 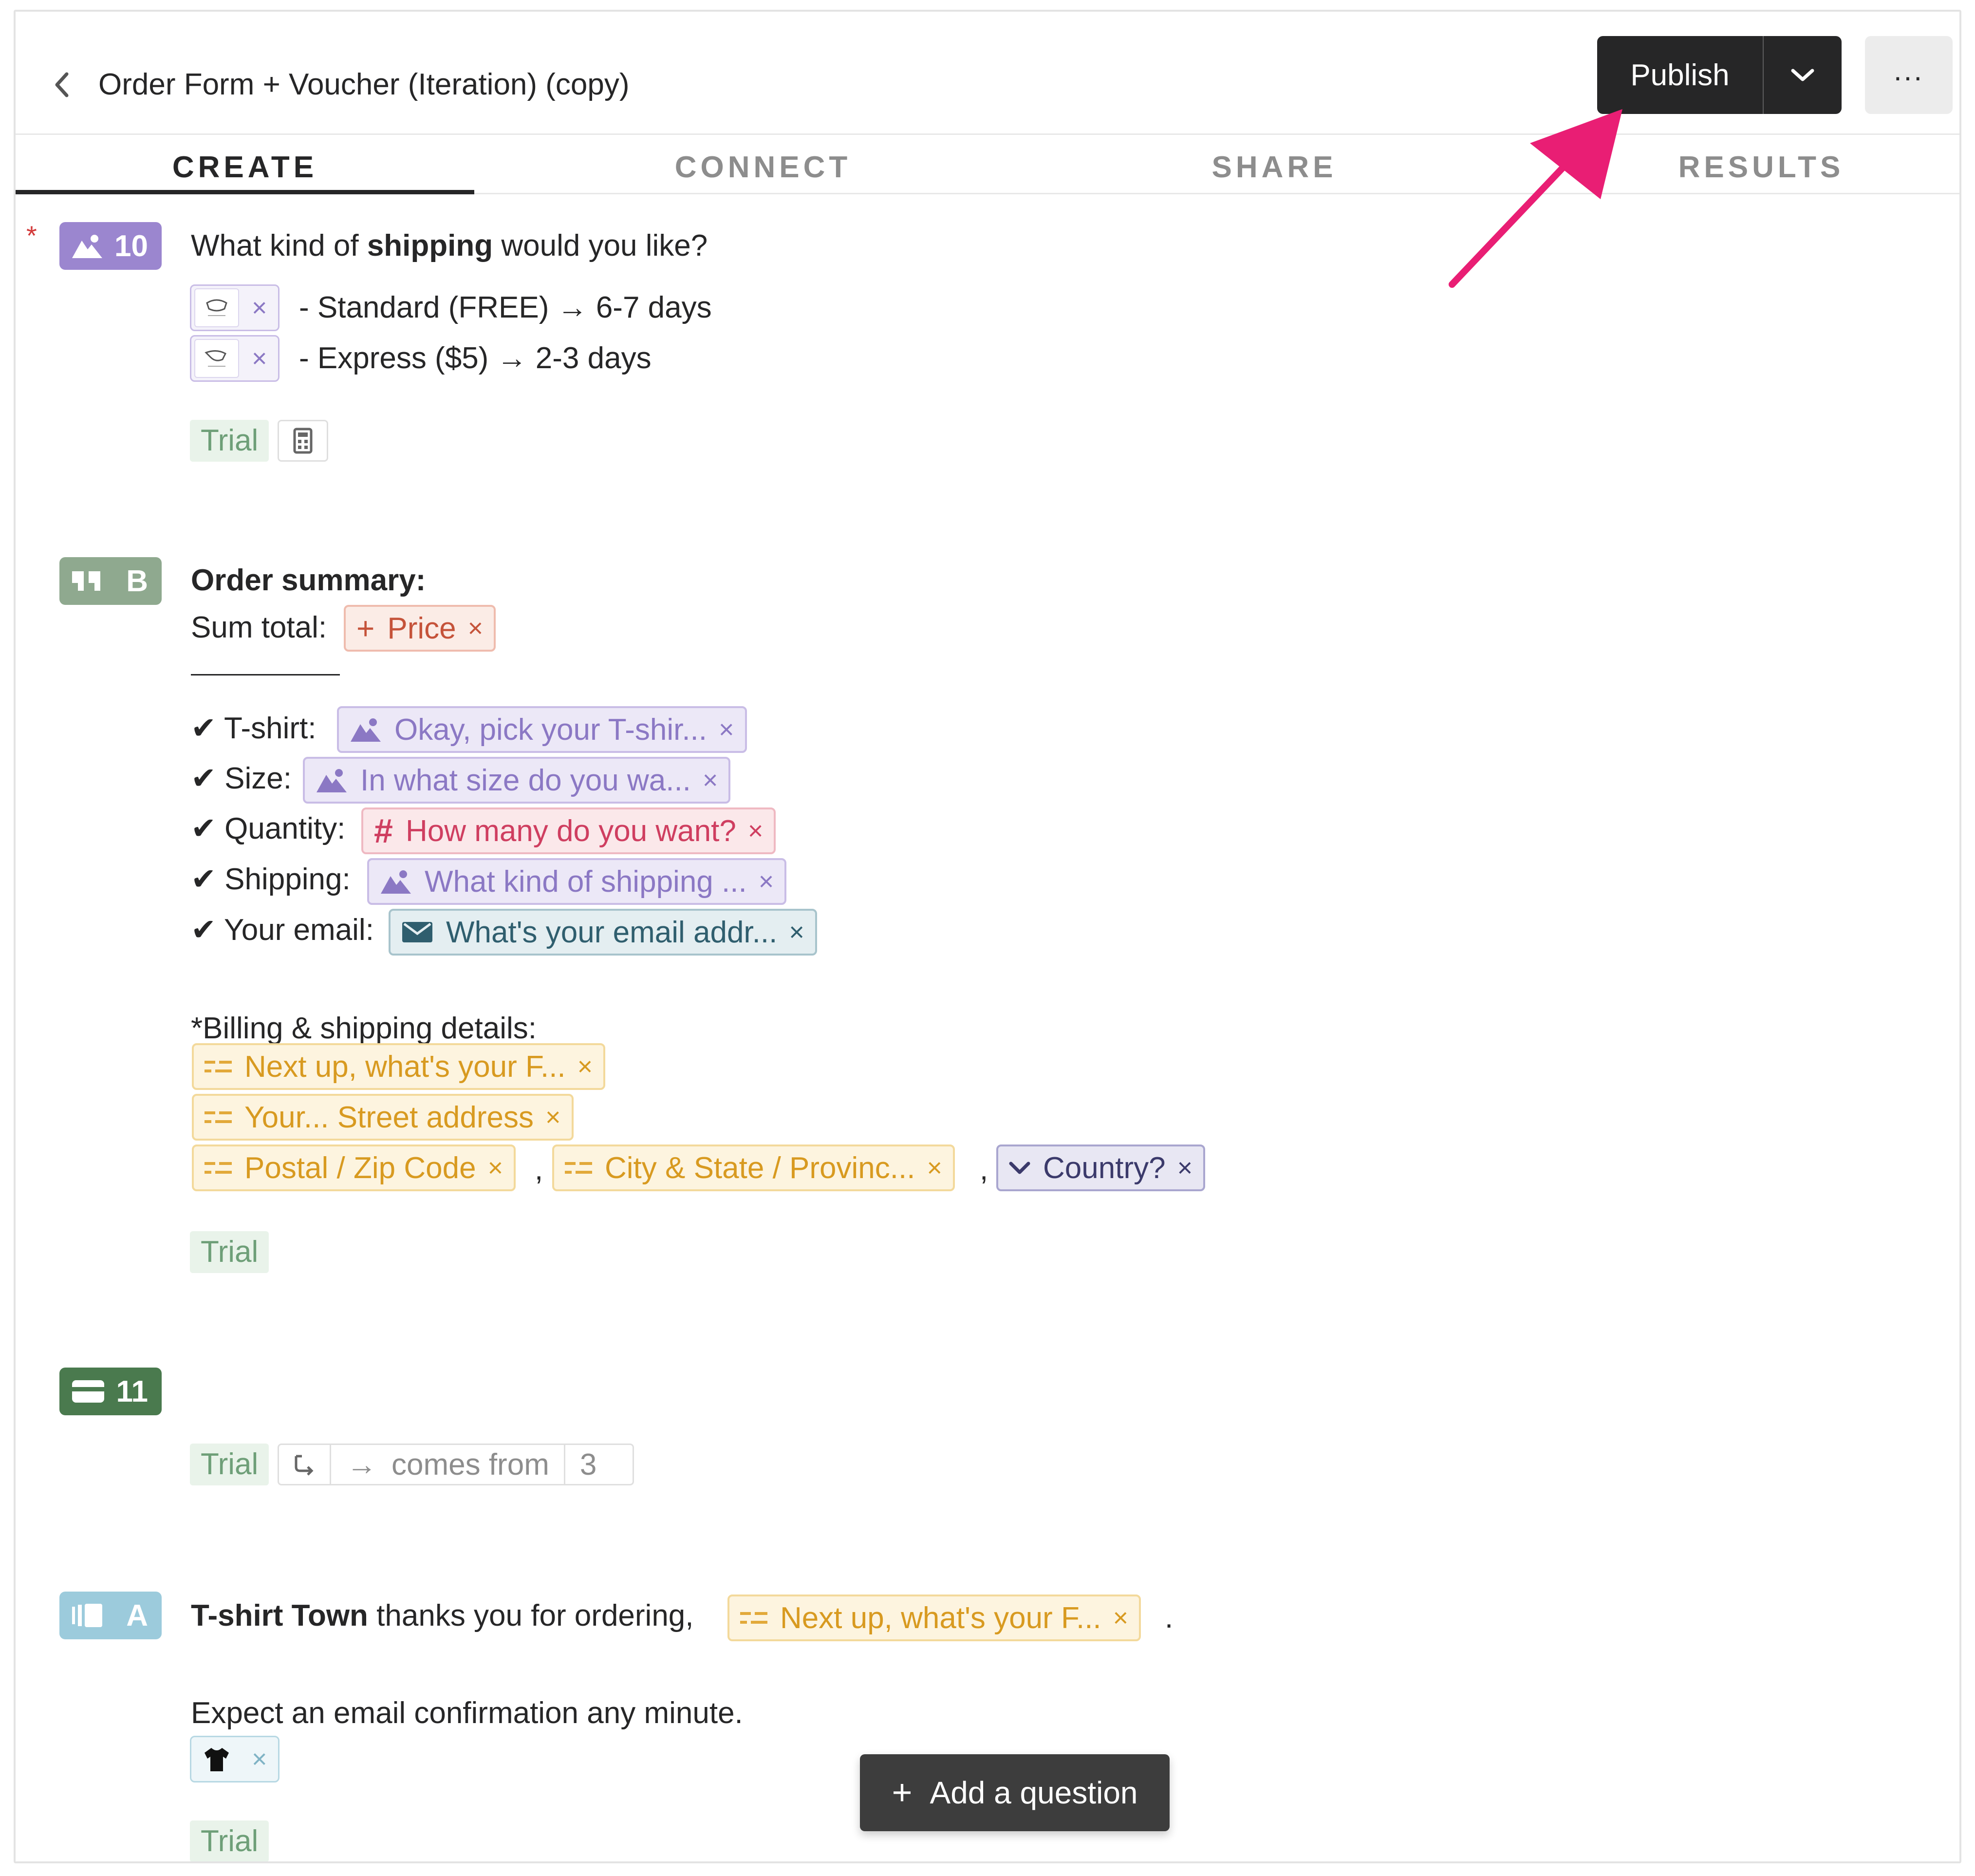 I want to click on branch-icon, so click(x=304, y=1466).